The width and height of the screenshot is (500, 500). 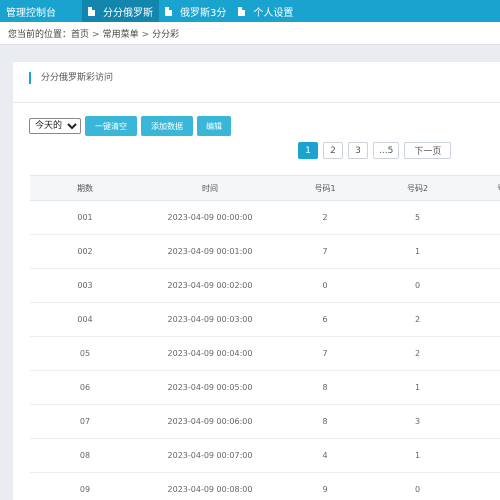 I want to click on edit-button: 编辑, so click(x=214, y=126).